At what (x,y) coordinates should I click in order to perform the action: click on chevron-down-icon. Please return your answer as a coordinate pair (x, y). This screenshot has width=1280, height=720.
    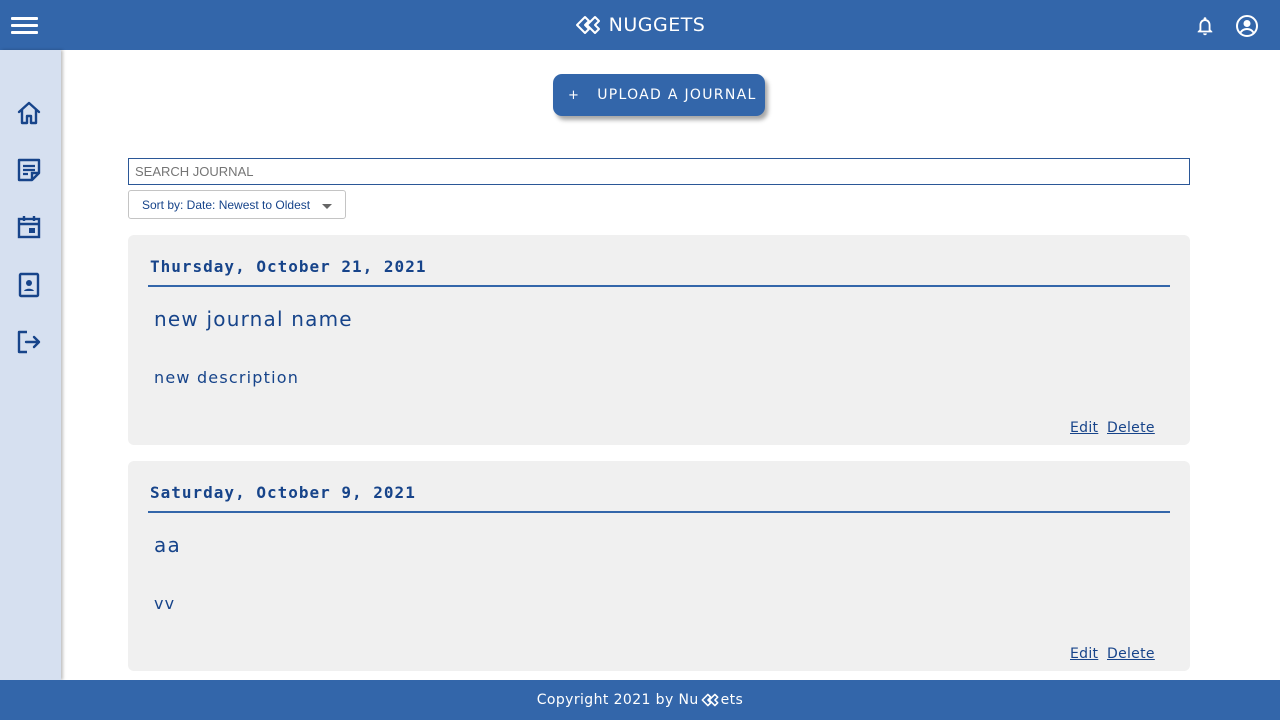
    Looking at the image, I should click on (327, 206).